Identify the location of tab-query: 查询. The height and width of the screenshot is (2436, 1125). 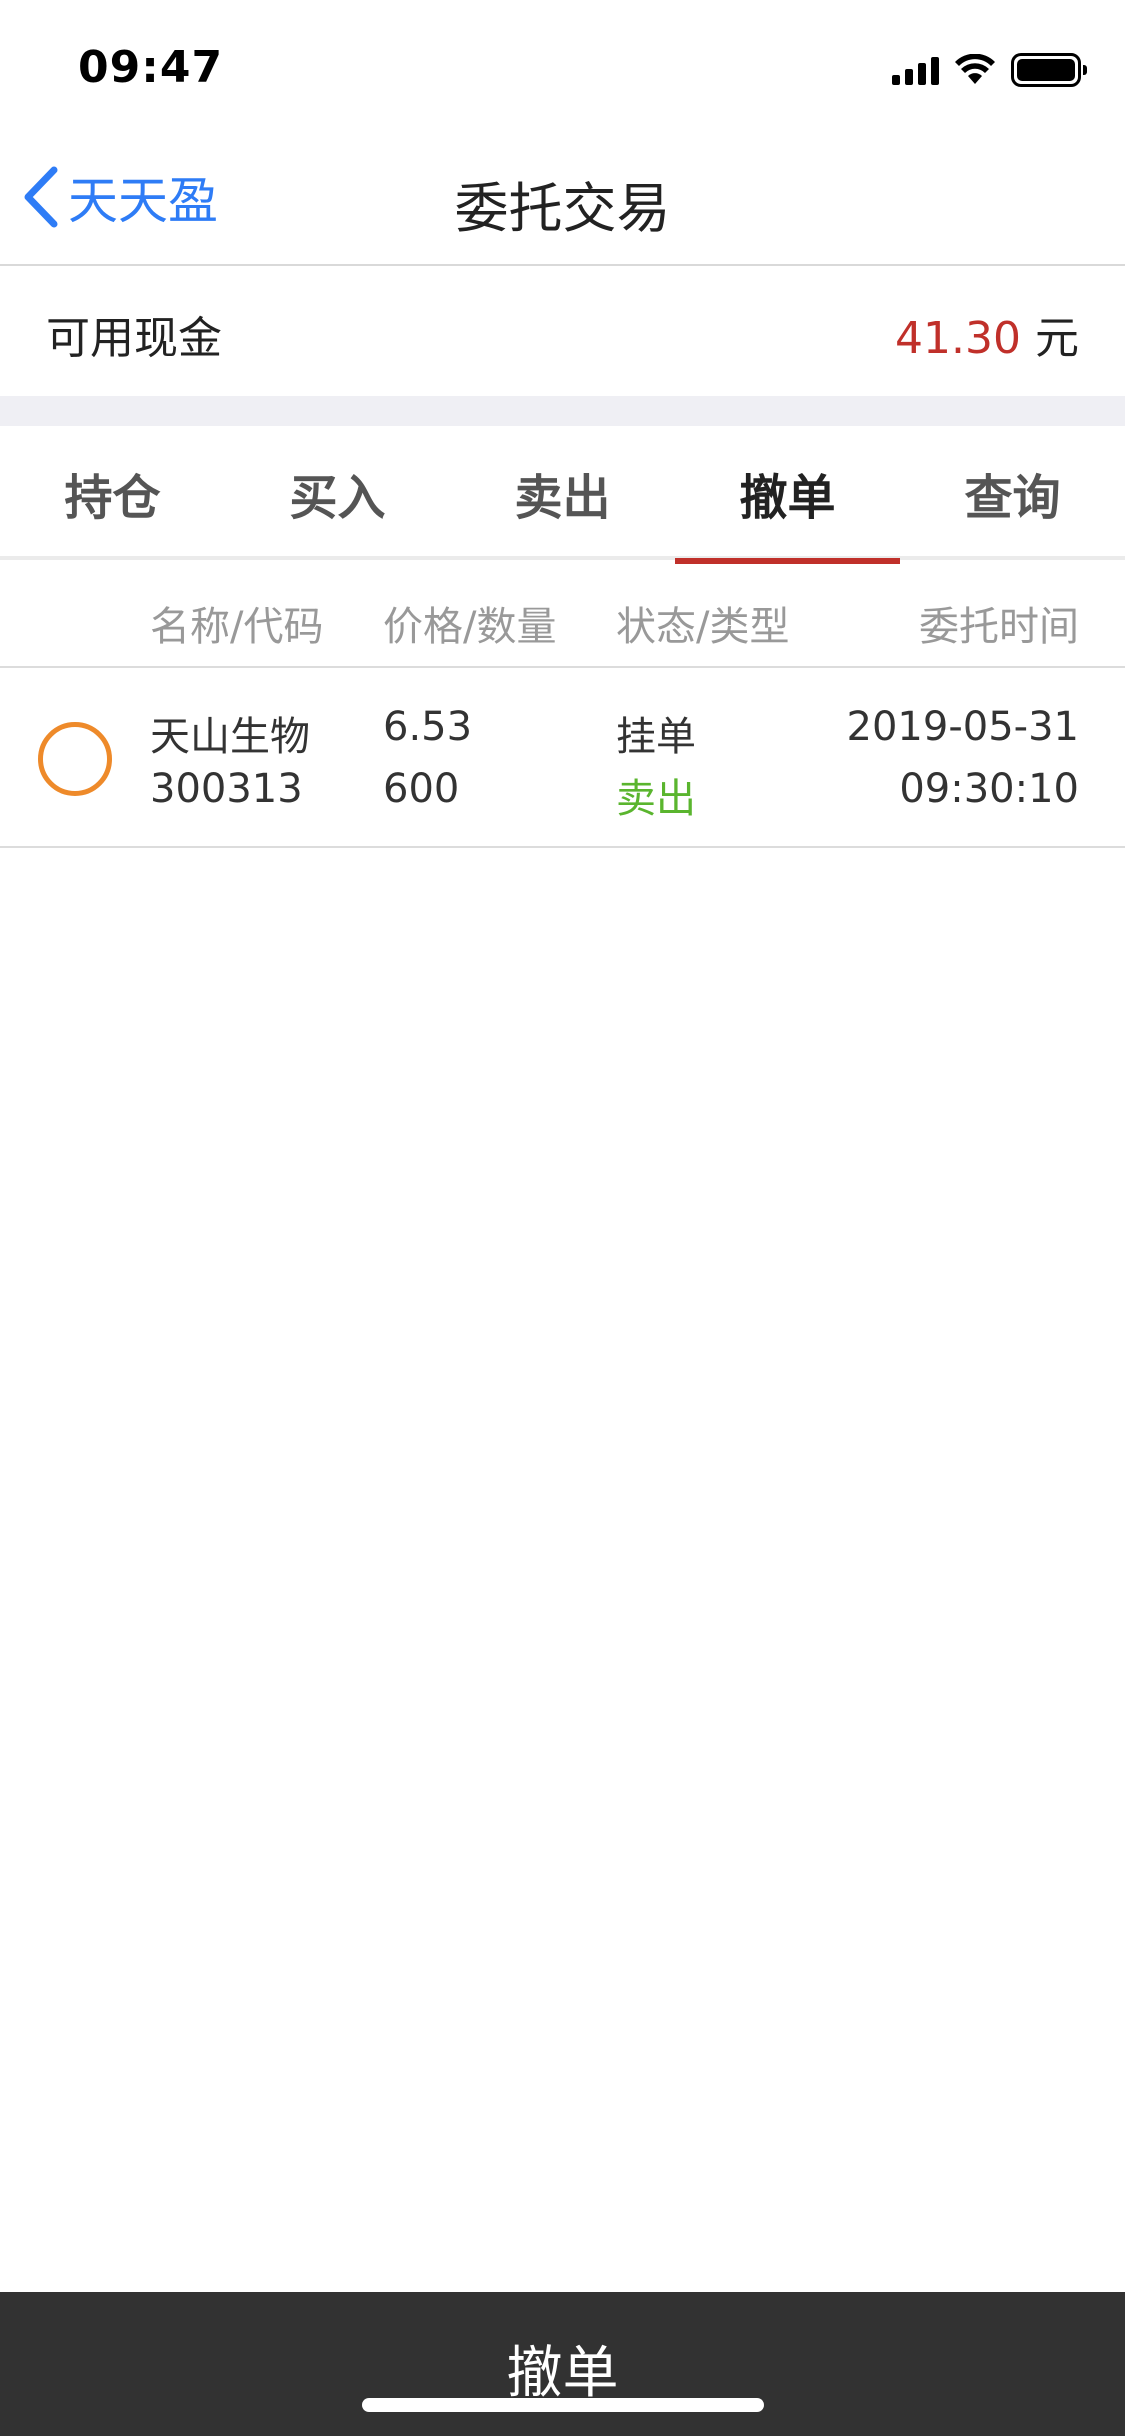
(1012, 493).